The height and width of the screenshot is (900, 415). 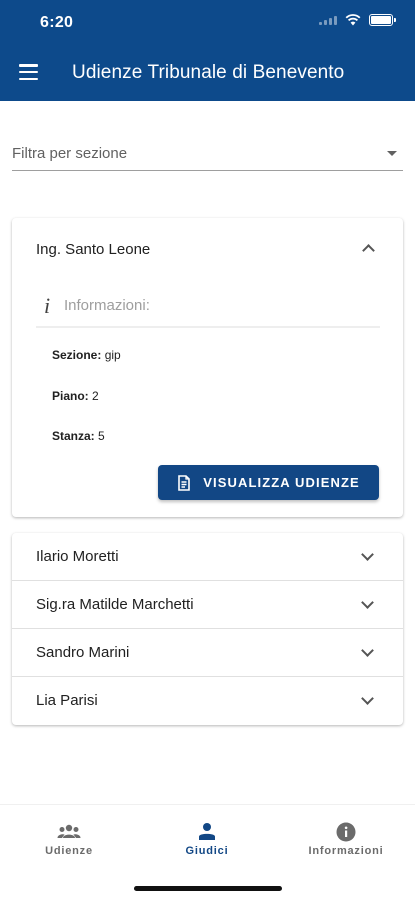 I want to click on section-filter-select: Filtra per sezione, so click(x=207, y=154).